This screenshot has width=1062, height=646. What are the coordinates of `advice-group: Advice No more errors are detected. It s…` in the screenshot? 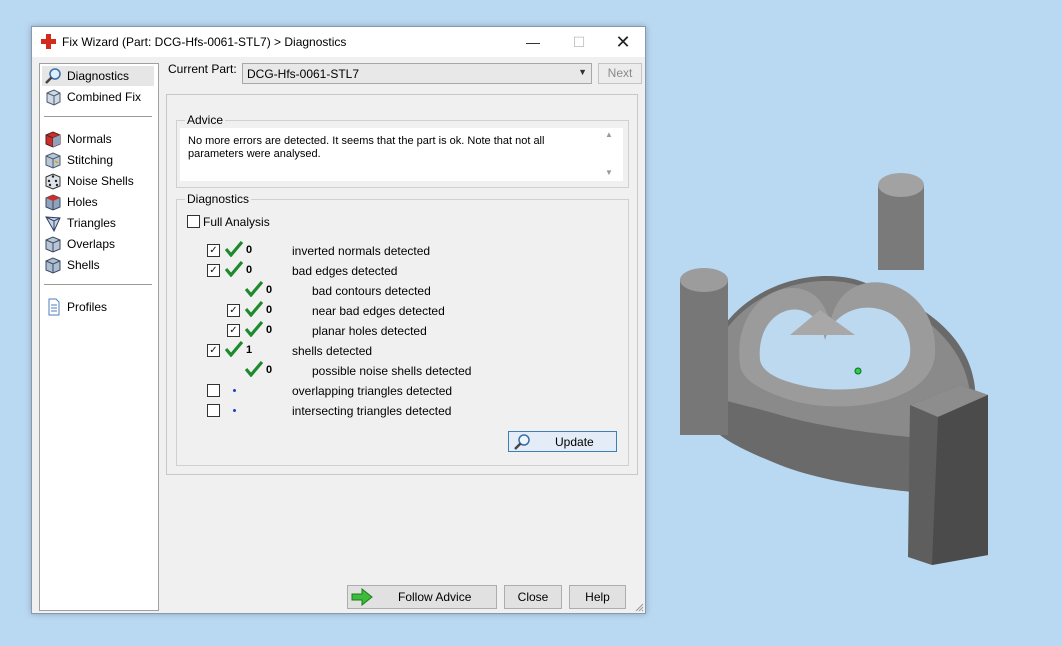 It's located at (402, 150).